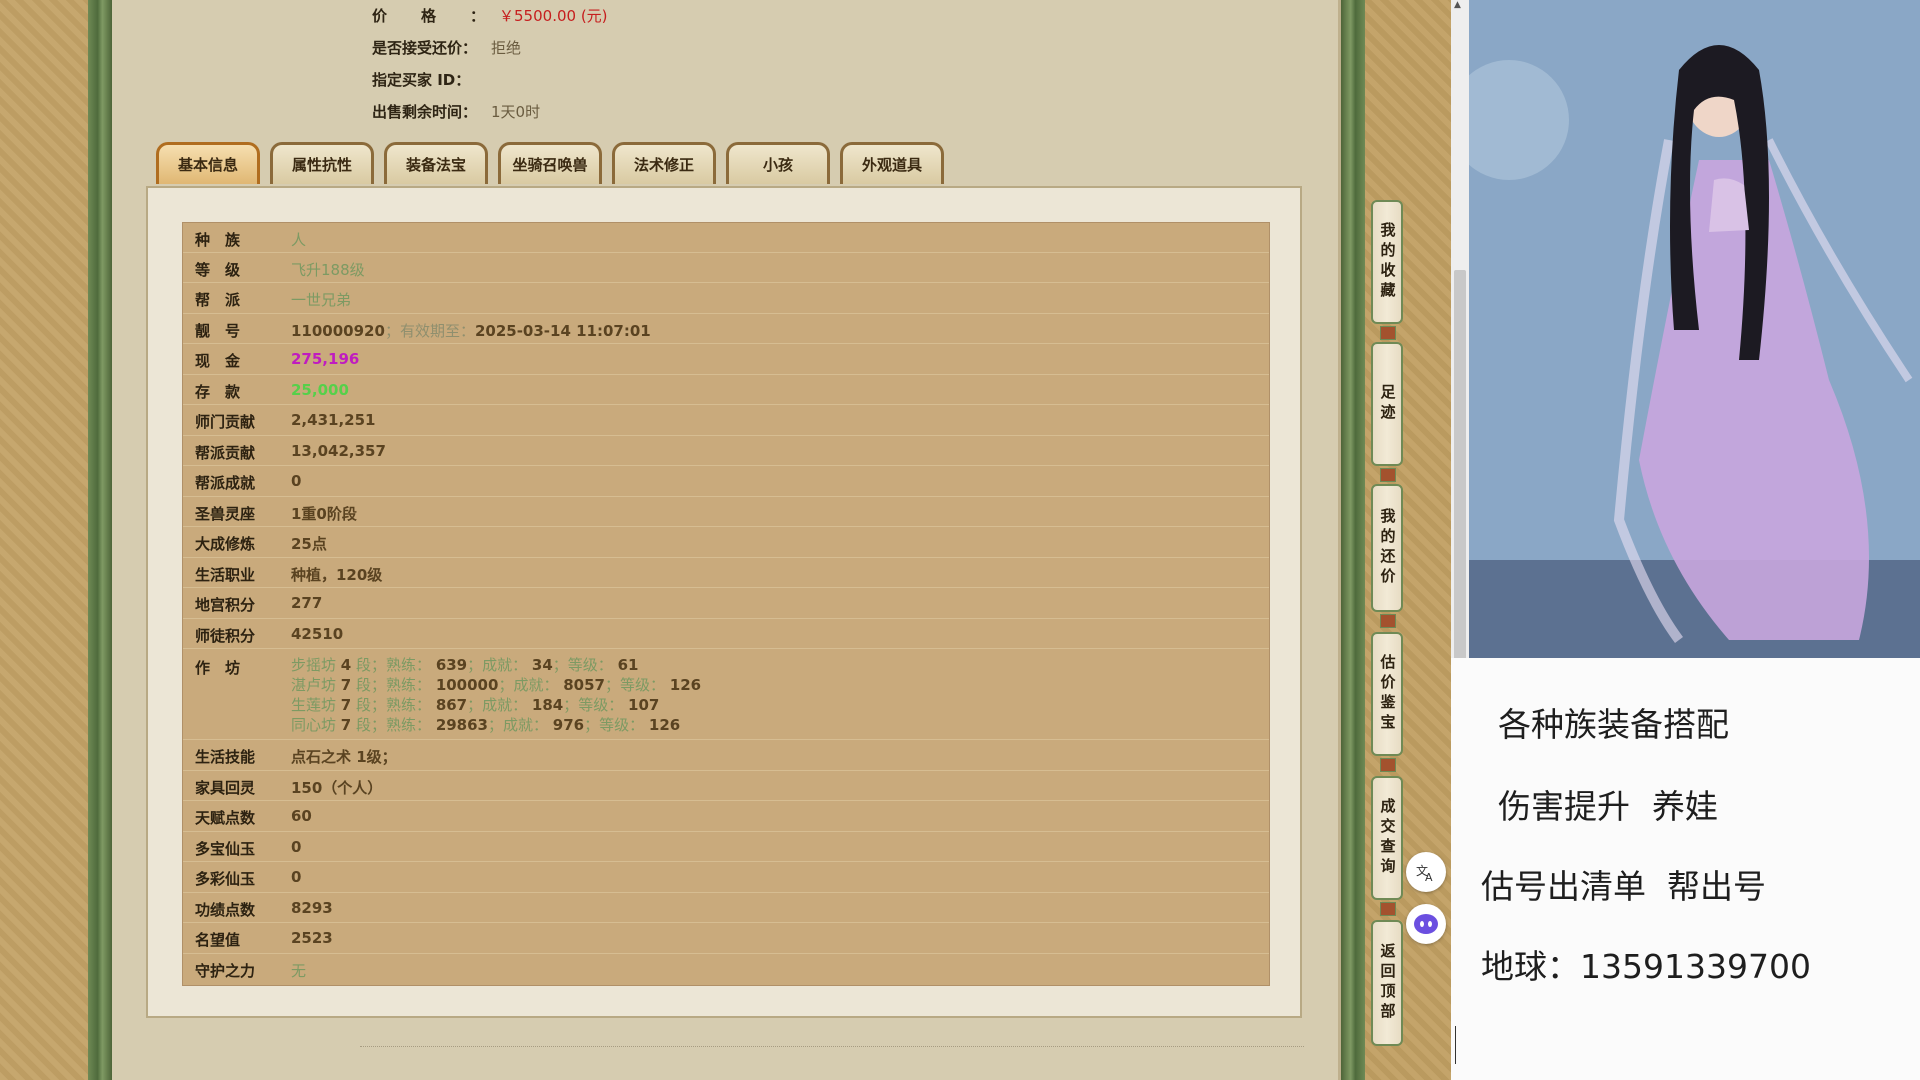  What do you see at coordinates (325, 359) in the screenshot?
I see `cash-value: 275,196` at bounding box center [325, 359].